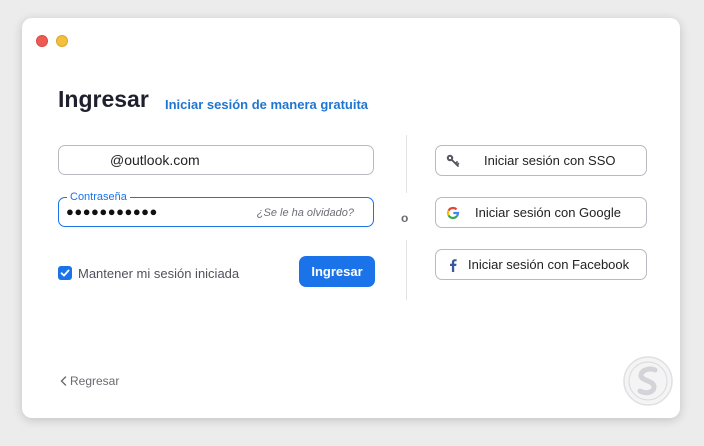 Image resolution: width=704 pixels, height=446 pixels. What do you see at coordinates (406, 164) in the screenshot?
I see `divider-top` at bounding box center [406, 164].